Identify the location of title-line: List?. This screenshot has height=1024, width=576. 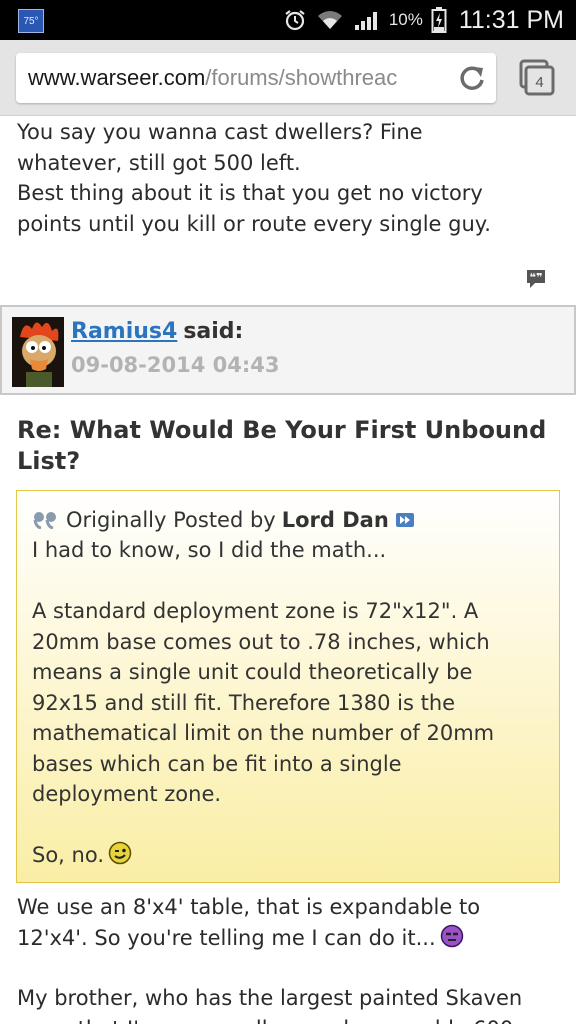
(49, 461).